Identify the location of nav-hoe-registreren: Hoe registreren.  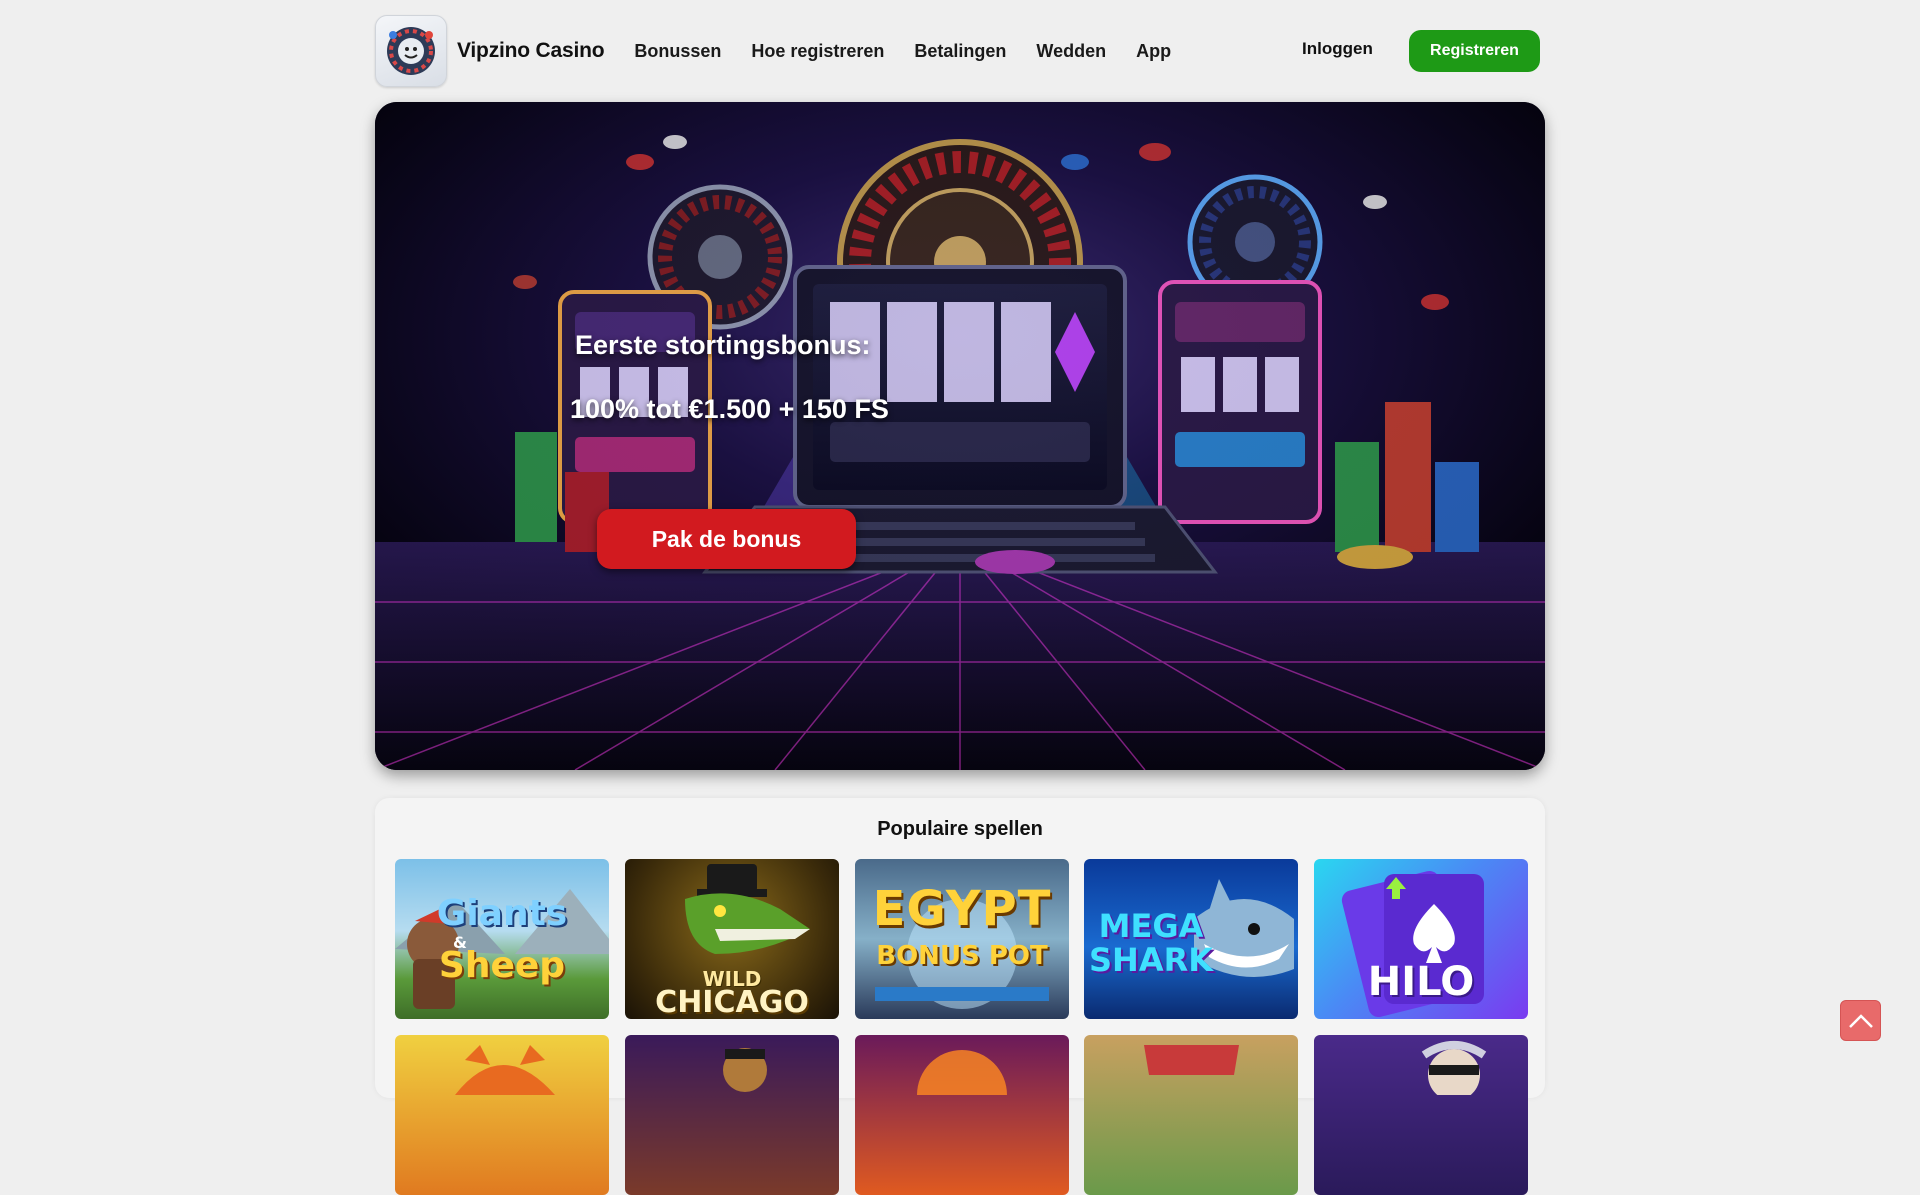
(817, 51).